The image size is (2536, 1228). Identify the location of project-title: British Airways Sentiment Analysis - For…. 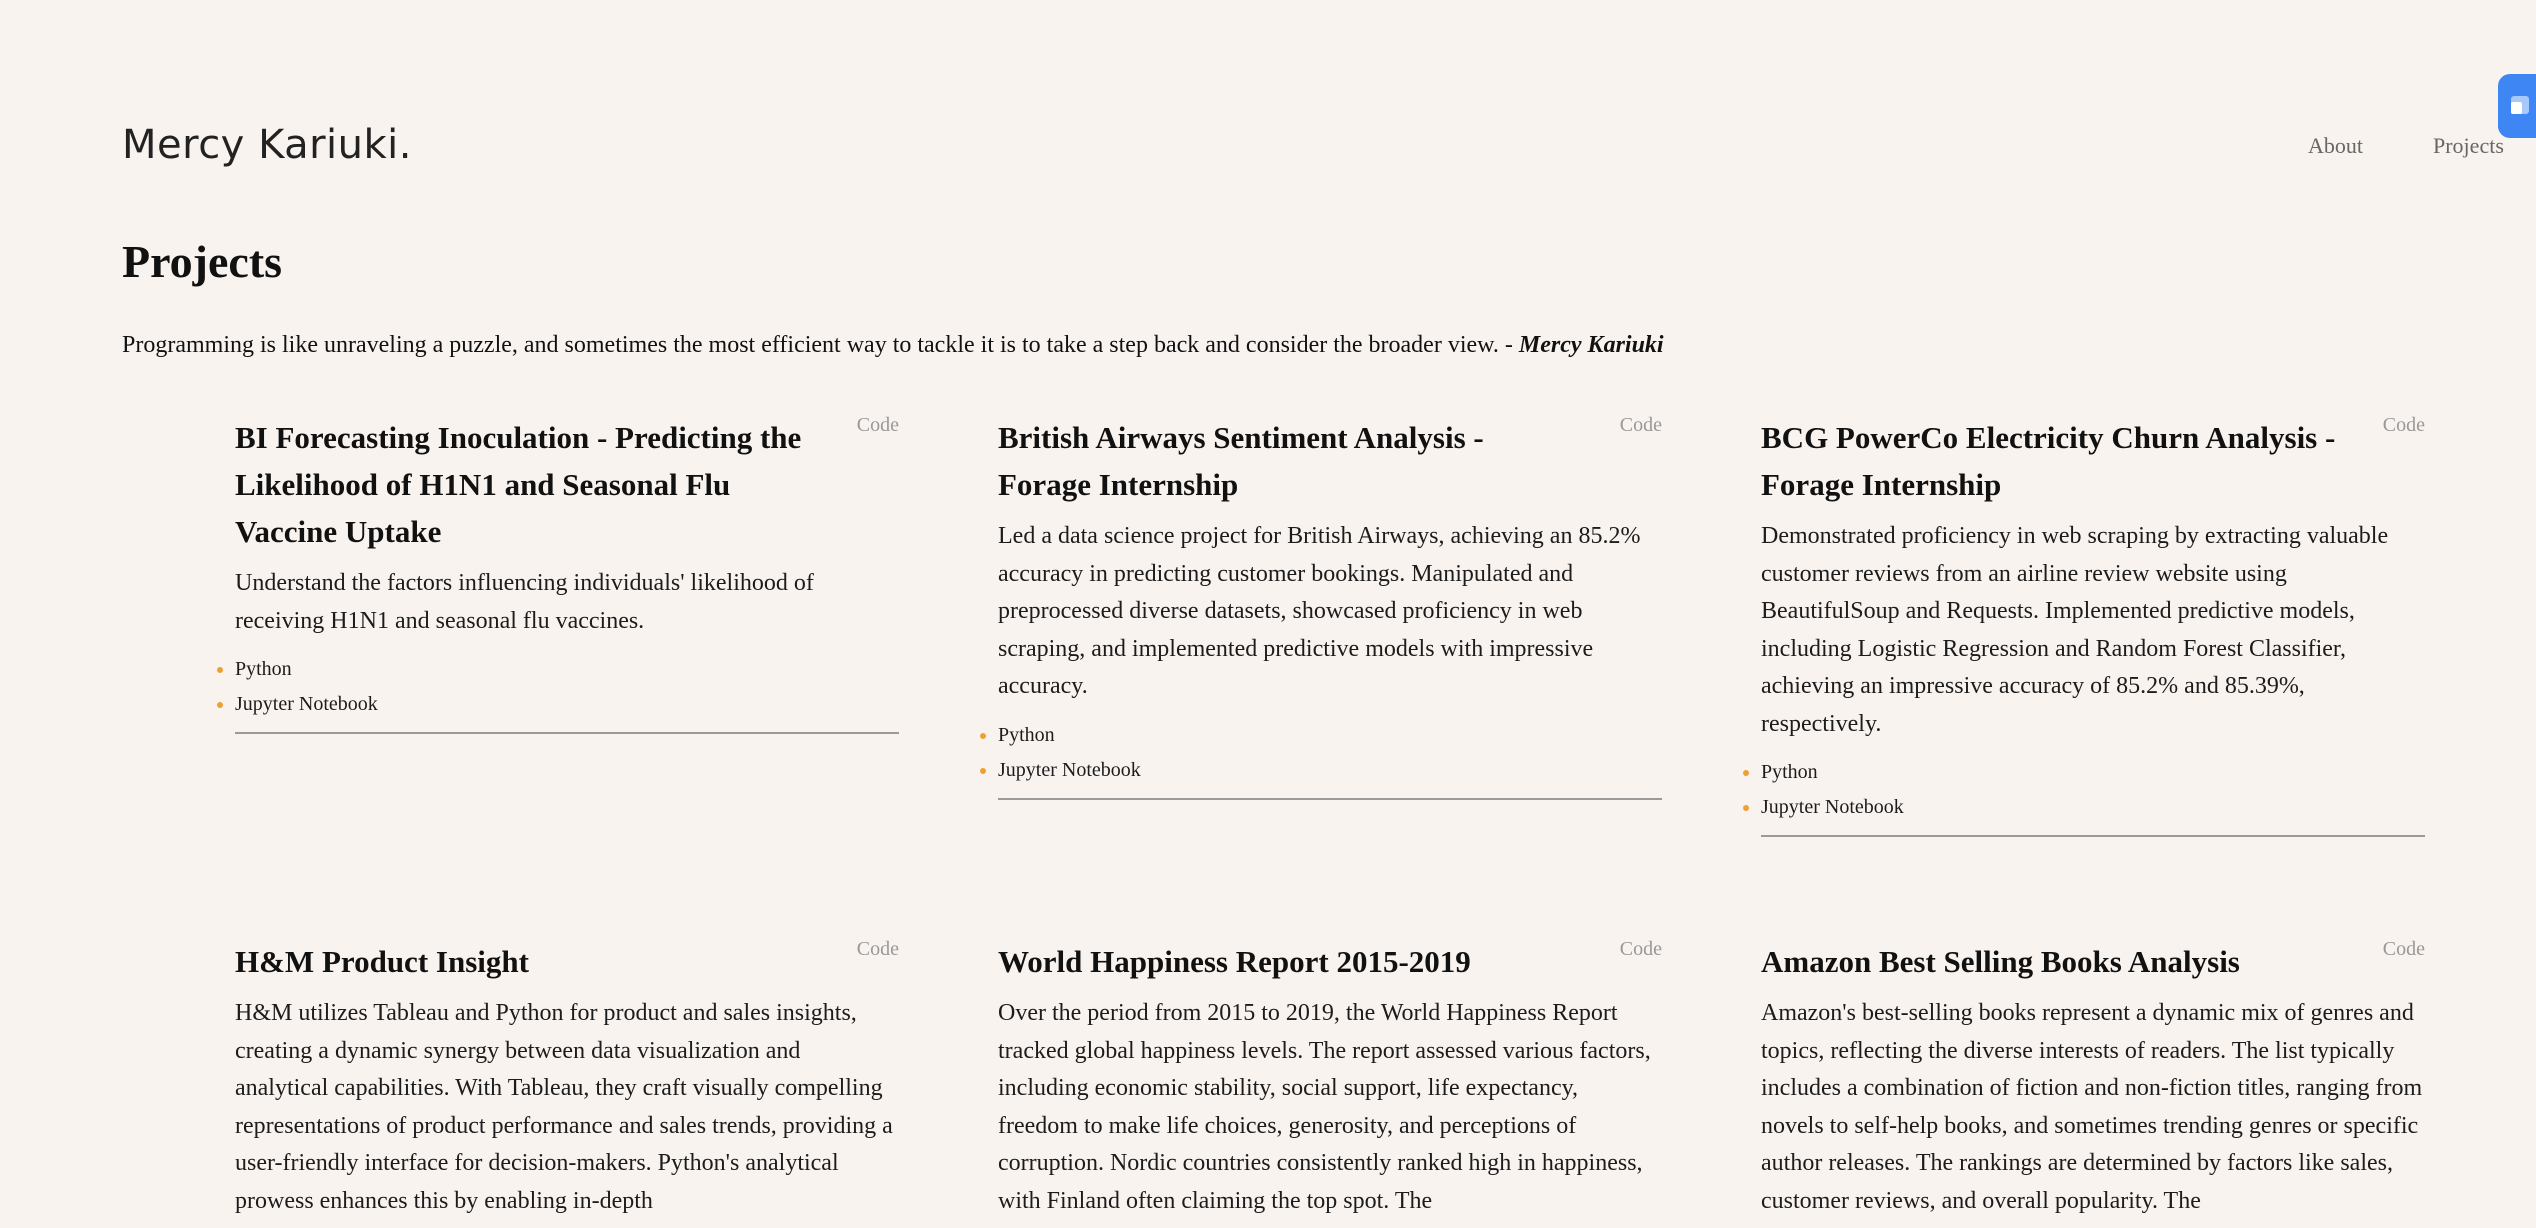
(1241, 461).